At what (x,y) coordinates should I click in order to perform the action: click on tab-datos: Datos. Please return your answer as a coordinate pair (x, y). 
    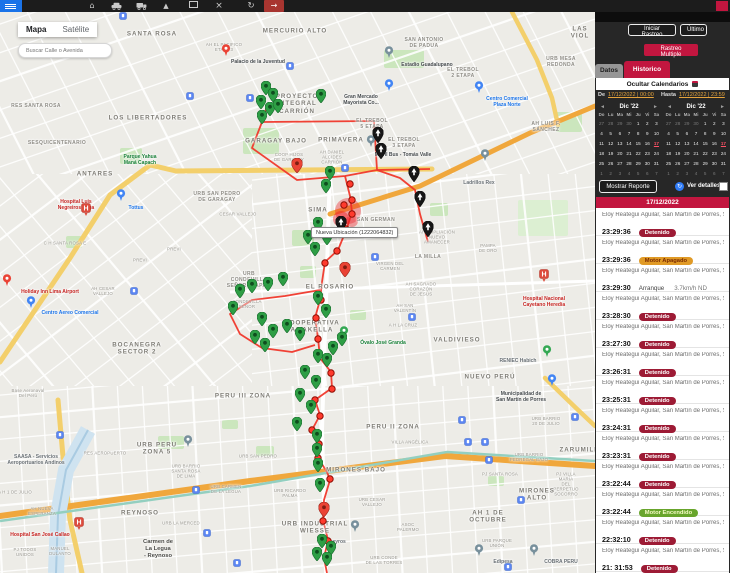
    Looking at the image, I should click on (609, 71).